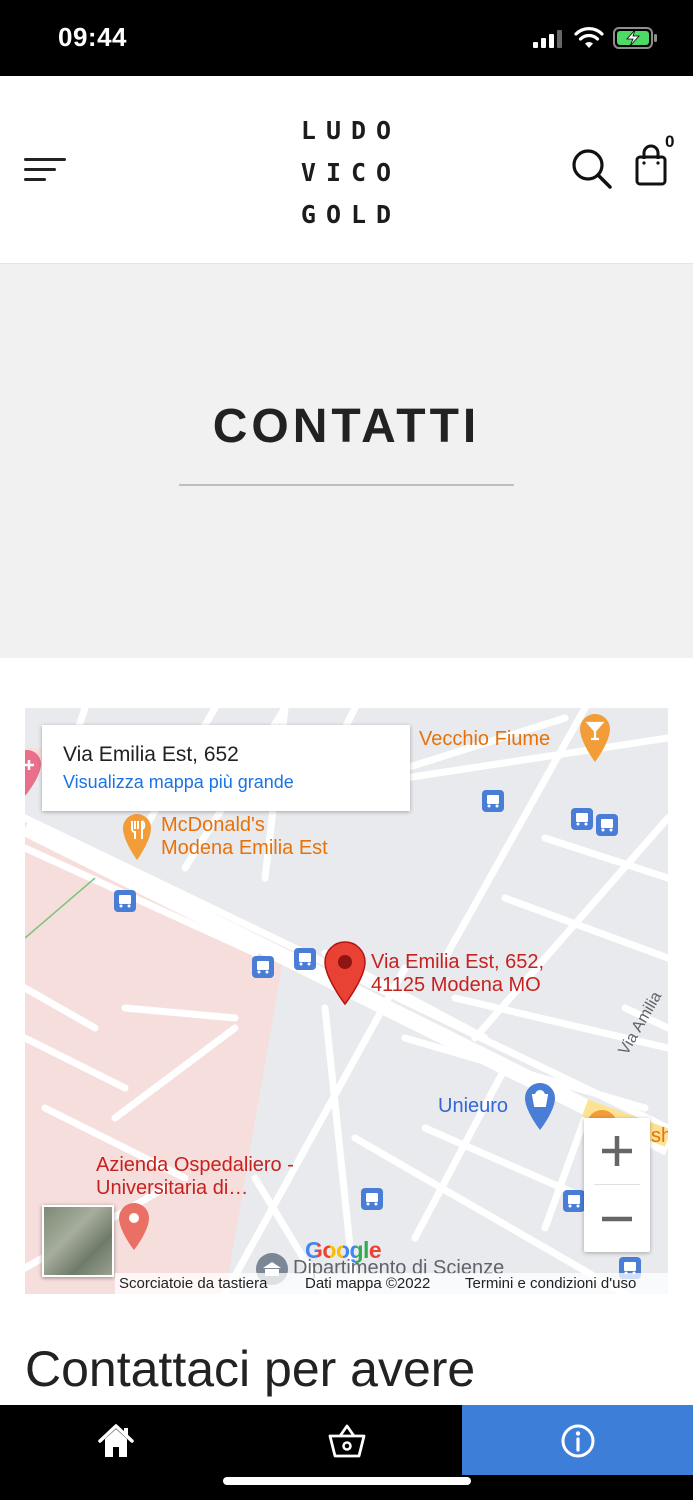  What do you see at coordinates (351, 130) in the screenshot?
I see `logo-line: LUDO` at bounding box center [351, 130].